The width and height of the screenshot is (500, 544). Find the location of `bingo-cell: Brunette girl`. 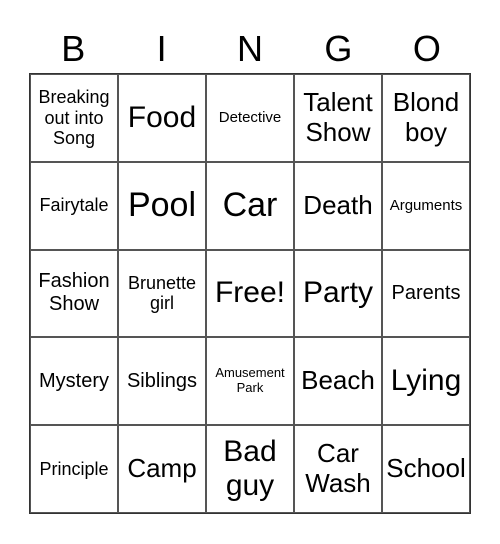

bingo-cell: Brunette girl is located at coordinates (162, 293).